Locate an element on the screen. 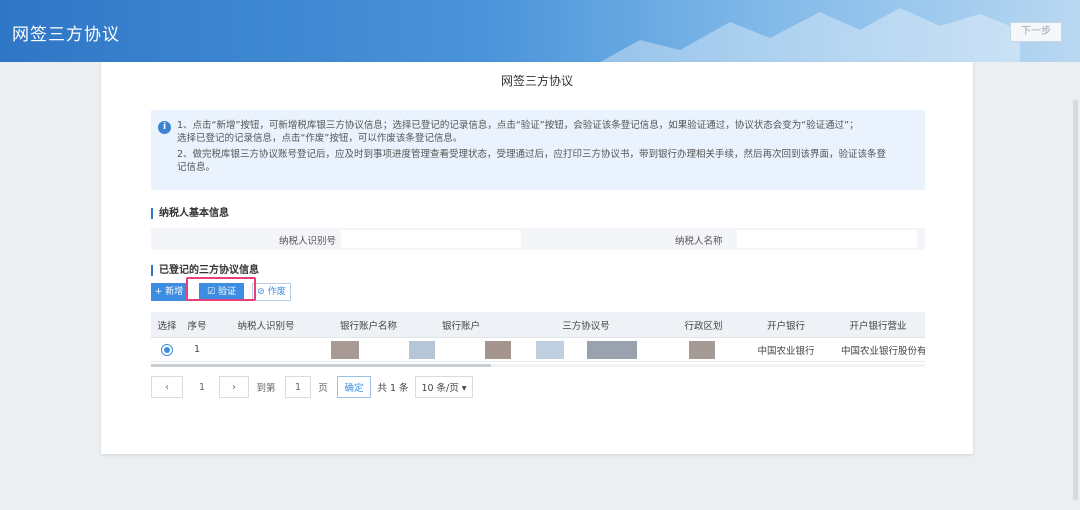 The height and width of the screenshot is (510, 1080). next-page-button: › is located at coordinates (234, 387).